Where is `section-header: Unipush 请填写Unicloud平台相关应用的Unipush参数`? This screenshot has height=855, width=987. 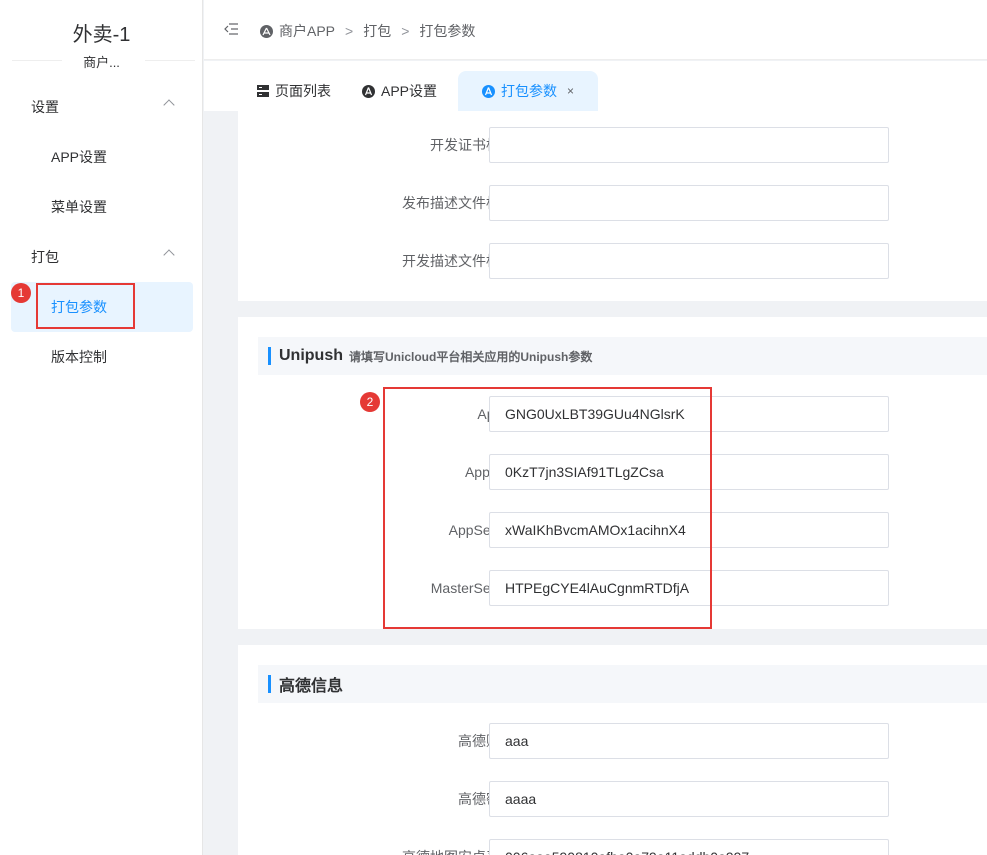
section-header: Unipush 请填写Unicloud平台相关应用的Unipush参数 is located at coordinates (622, 356).